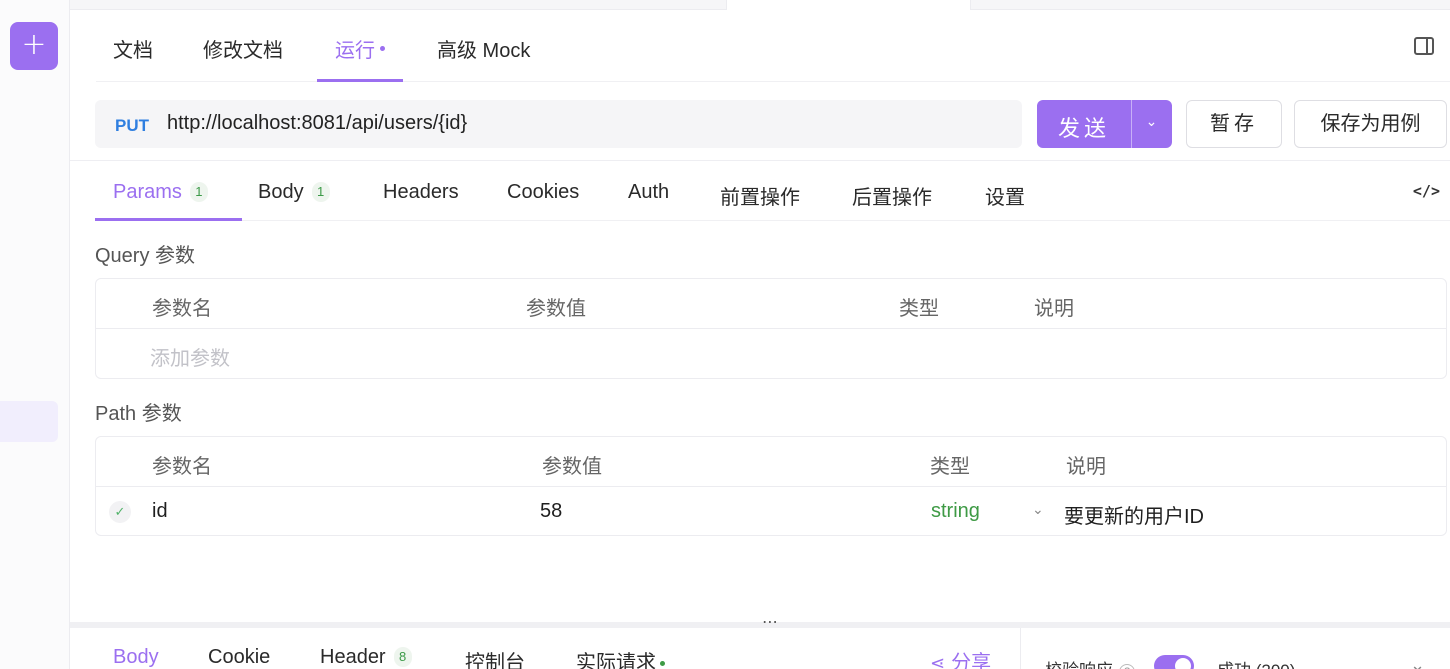  Describe the element at coordinates (138, 414) in the screenshot. I see `path-section-title: Path 参数` at that location.